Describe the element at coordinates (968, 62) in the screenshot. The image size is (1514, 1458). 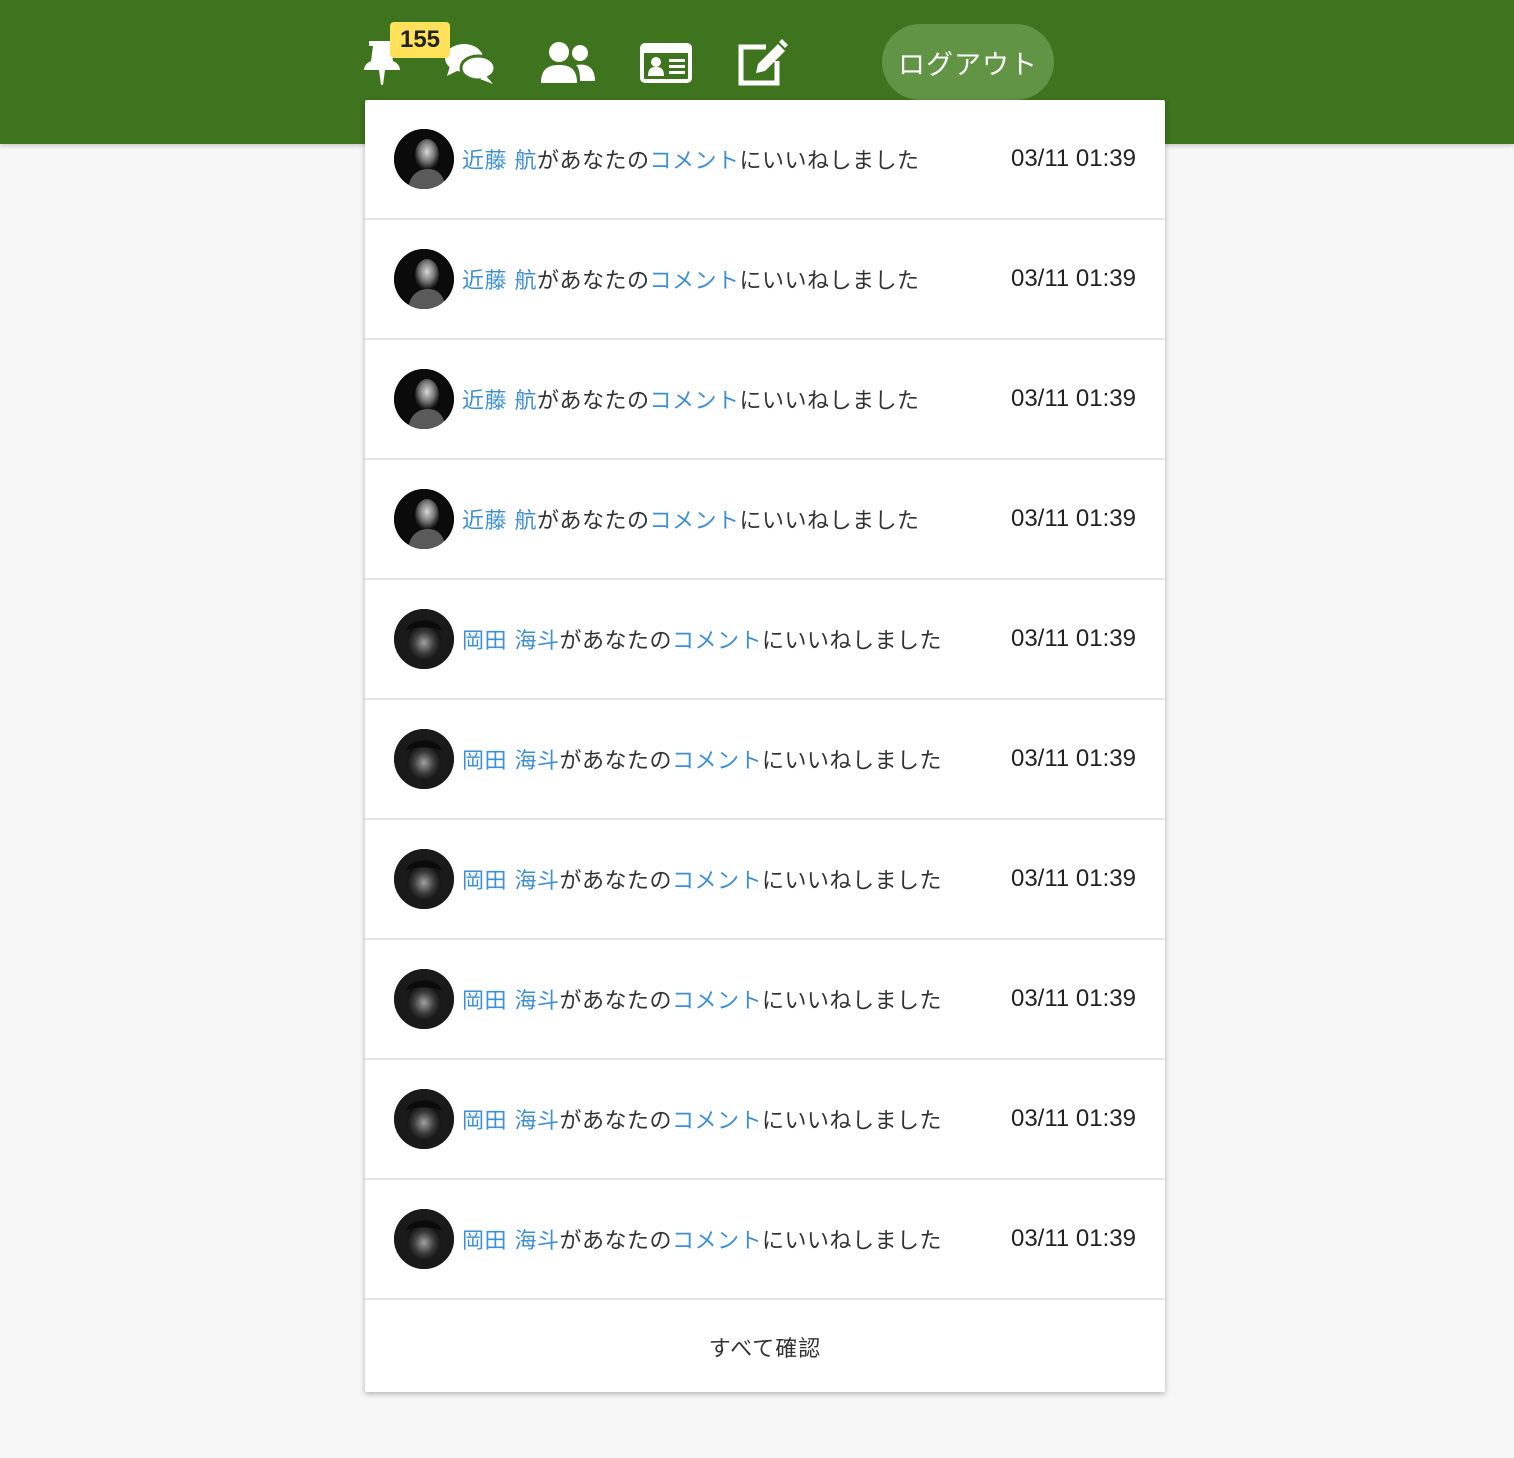
I see `logout-button: ログアウト` at that location.